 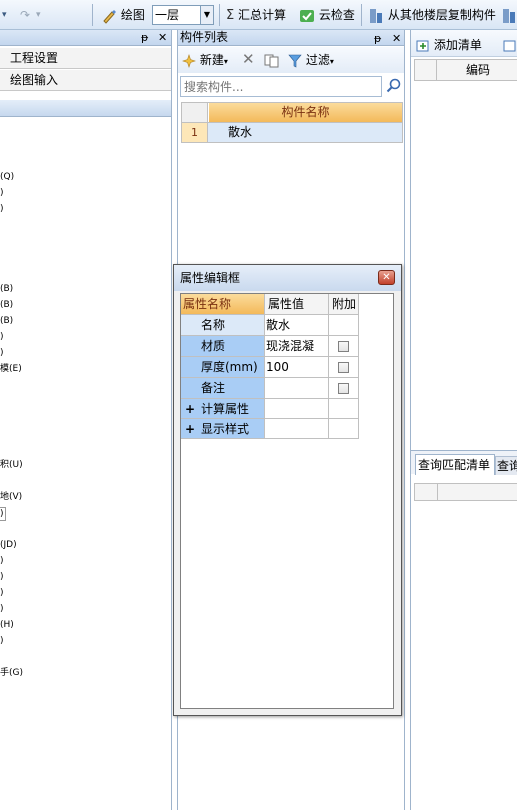 What do you see at coordinates (7, 625) in the screenshot?
I see `tree-item: (H)` at bounding box center [7, 625].